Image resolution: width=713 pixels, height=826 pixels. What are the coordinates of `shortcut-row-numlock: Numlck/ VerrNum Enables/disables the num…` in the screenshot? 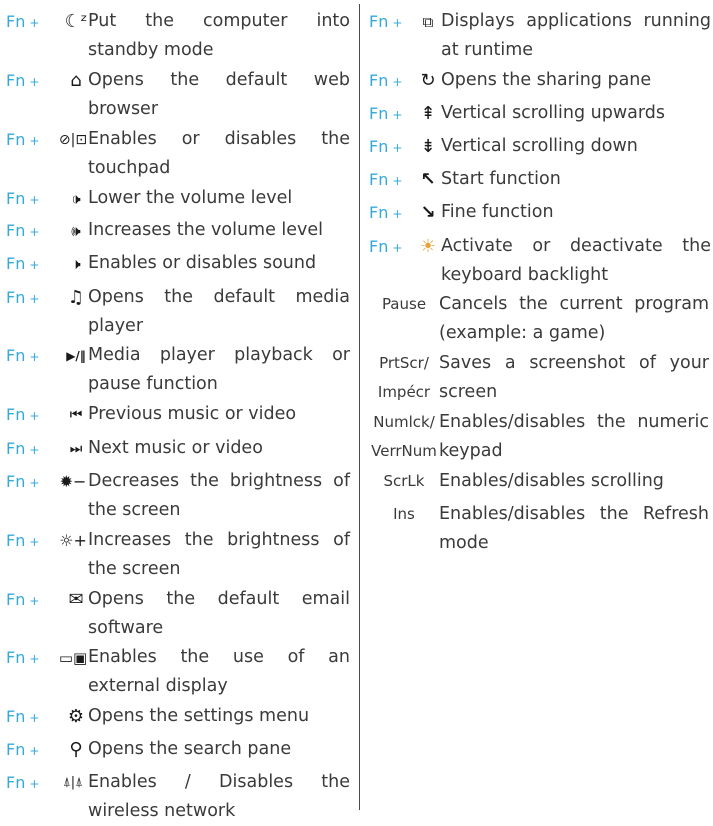 It's located at (539, 438).